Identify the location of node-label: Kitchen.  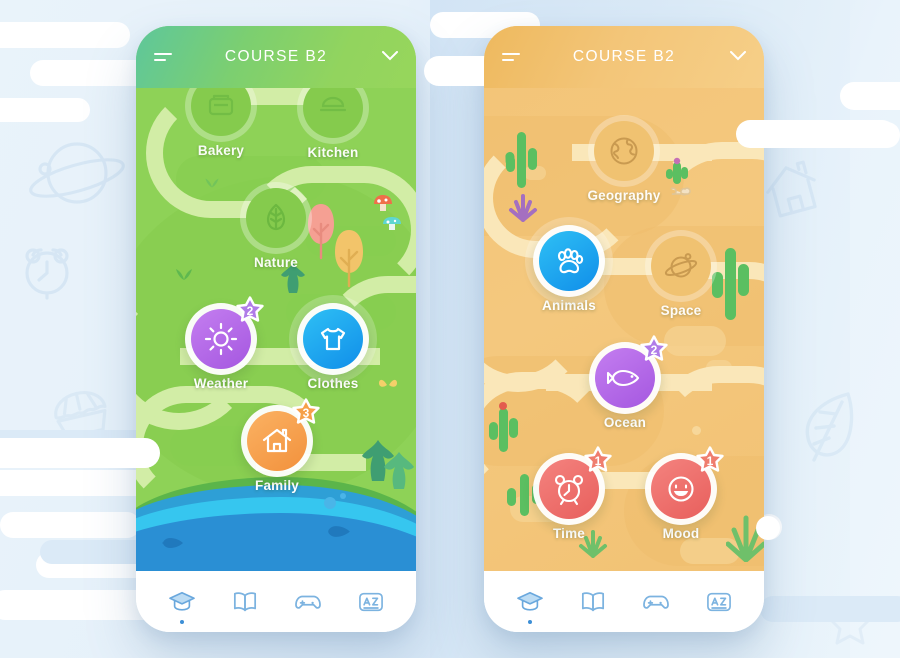
(333, 152).